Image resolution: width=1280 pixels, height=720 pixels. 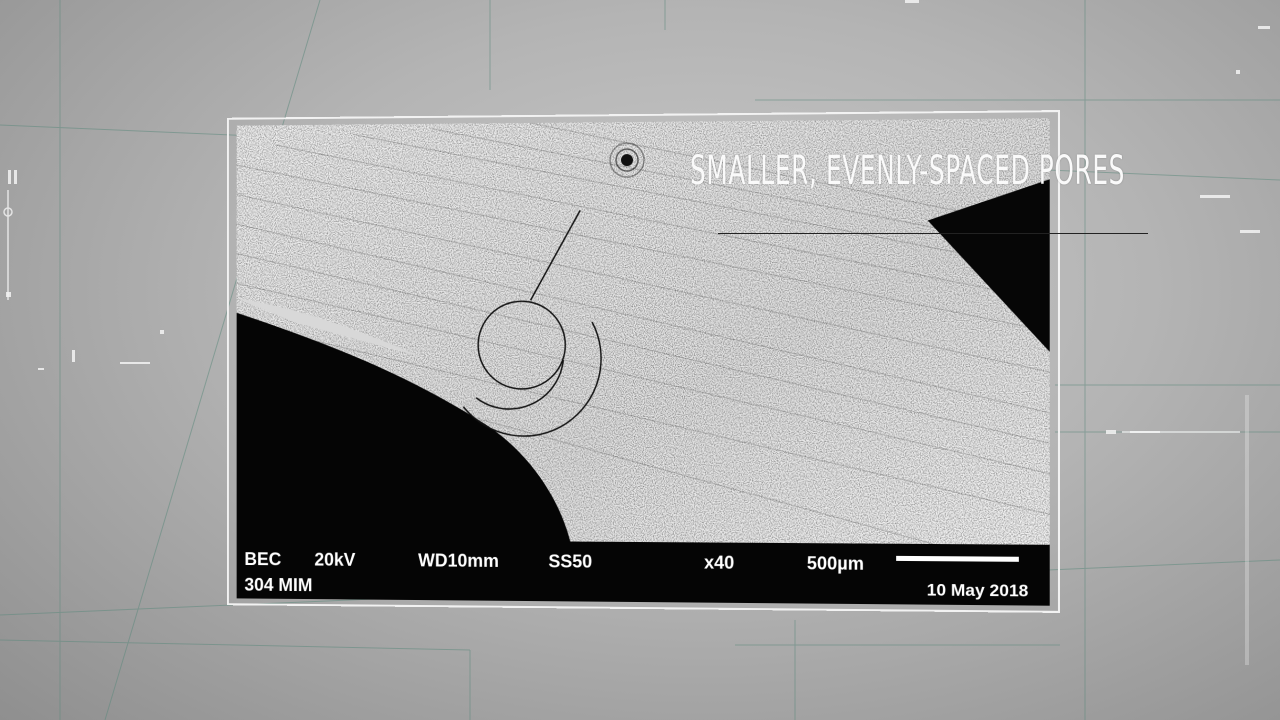 What do you see at coordinates (458, 560) in the screenshot?
I see `sem-working-distance: WD10mm` at bounding box center [458, 560].